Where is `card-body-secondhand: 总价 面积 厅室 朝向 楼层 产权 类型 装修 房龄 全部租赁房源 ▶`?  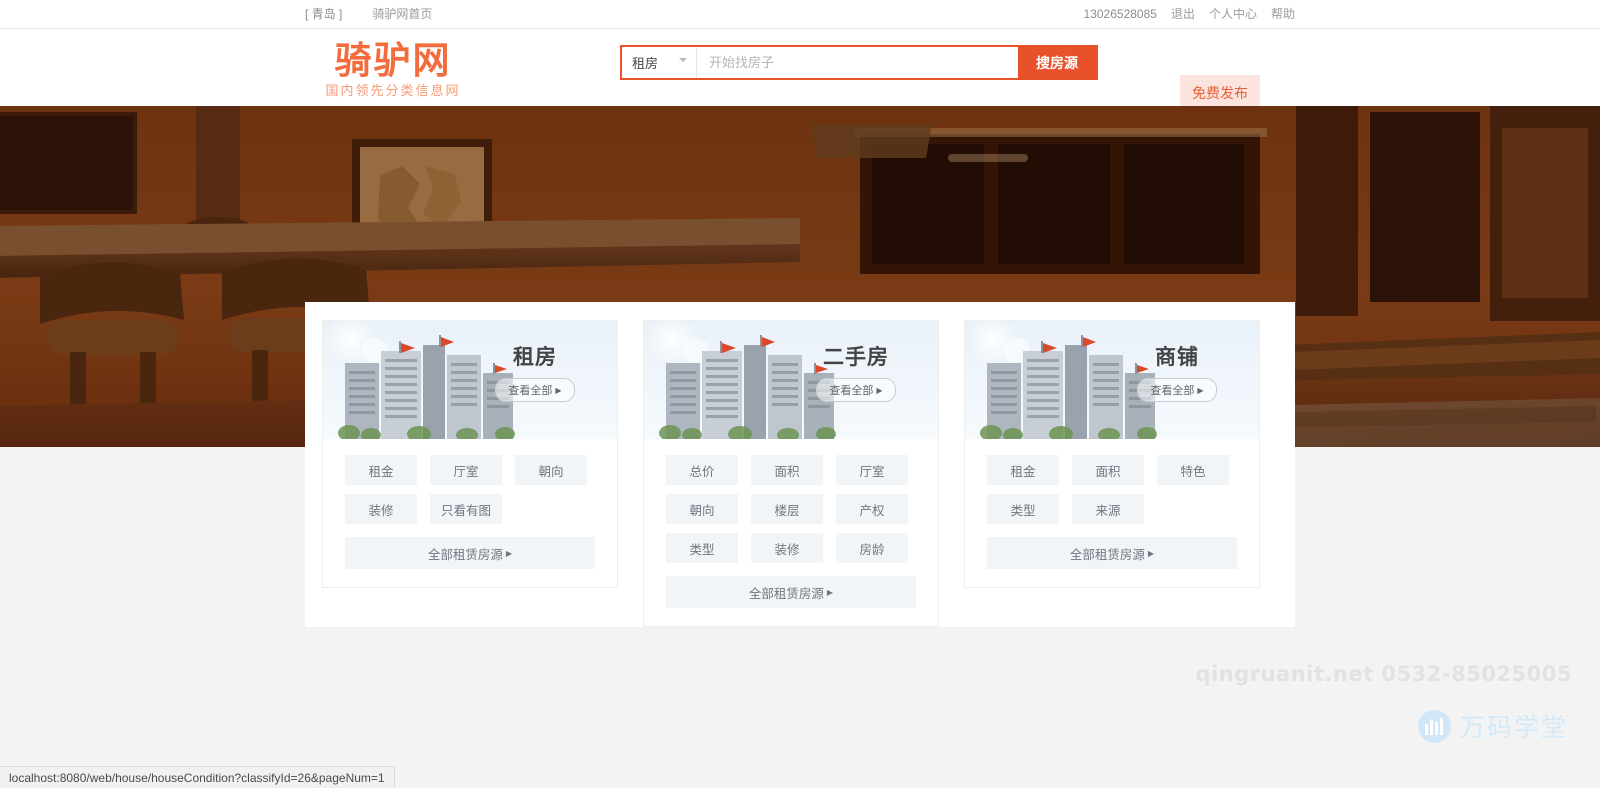
card-body-secondhand: 总价 面积 厅室 朝向 楼层 产权 类型 装修 房龄 全部租赁房源 ▶ is located at coordinates (791, 532).